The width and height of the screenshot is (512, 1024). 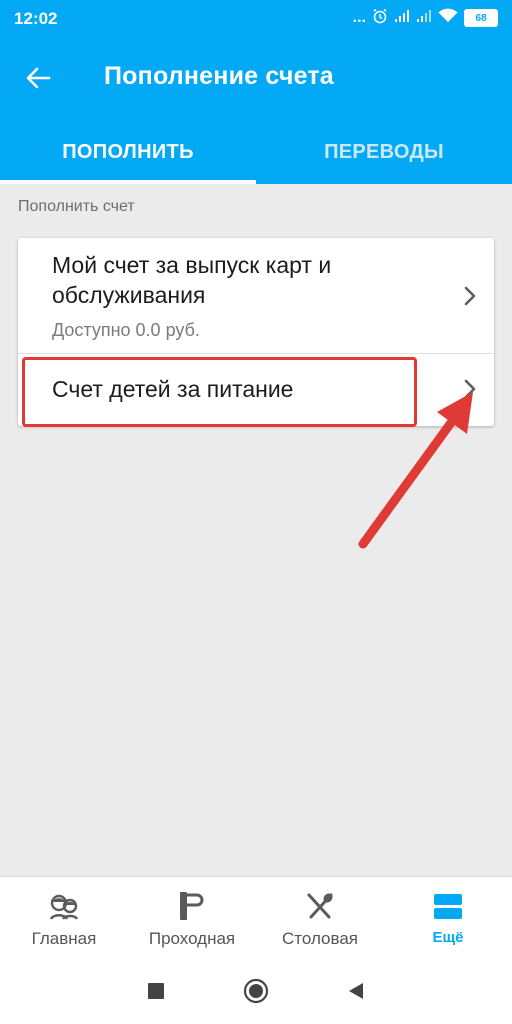 I want to click on recents-button, so click(x=156, y=991).